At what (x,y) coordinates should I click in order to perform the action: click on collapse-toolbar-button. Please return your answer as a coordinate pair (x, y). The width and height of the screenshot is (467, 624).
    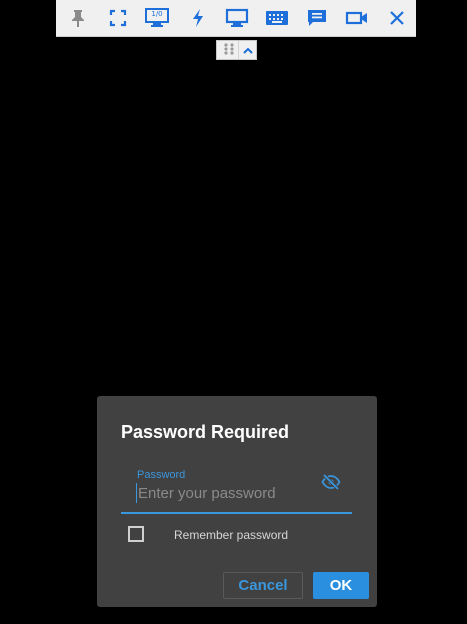
    Looking at the image, I should click on (247, 50).